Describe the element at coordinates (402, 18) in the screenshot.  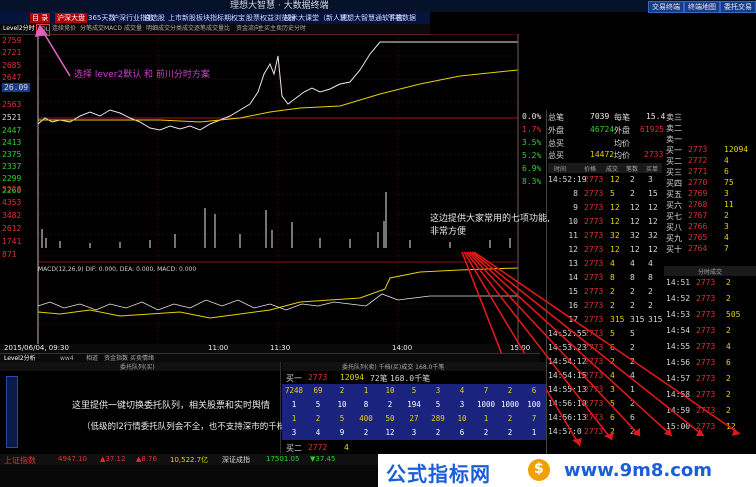
I see `menu-item-download: 下载数据` at that location.